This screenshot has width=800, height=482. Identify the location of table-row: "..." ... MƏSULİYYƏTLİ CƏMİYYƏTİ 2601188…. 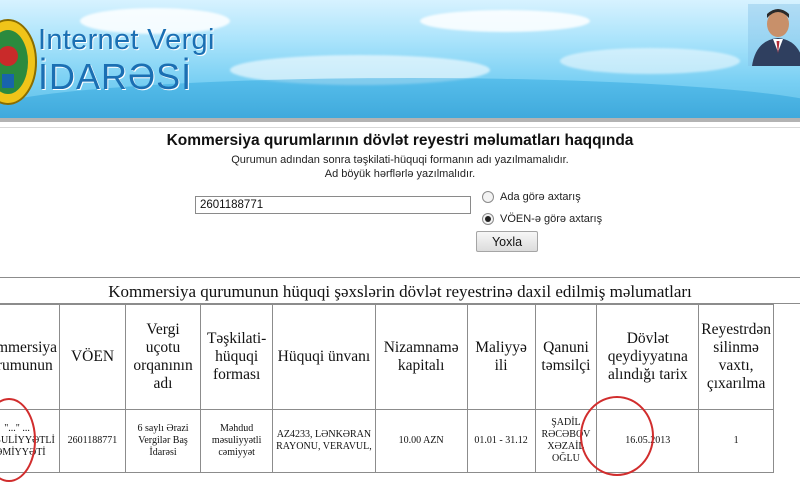
(387, 441).